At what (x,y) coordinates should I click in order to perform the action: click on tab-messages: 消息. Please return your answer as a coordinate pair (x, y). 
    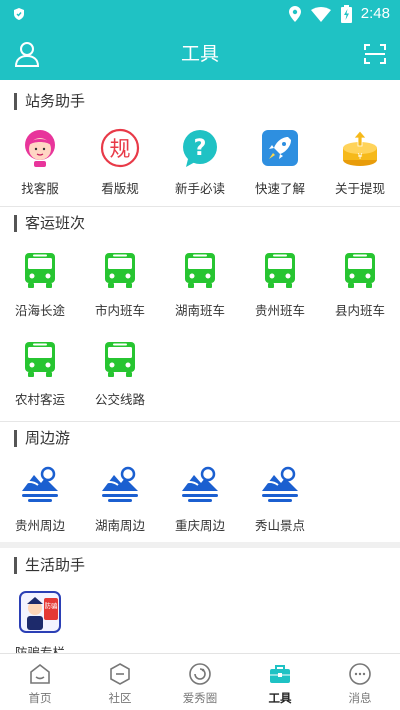
    Looking at the image, I should click on (360, 682).